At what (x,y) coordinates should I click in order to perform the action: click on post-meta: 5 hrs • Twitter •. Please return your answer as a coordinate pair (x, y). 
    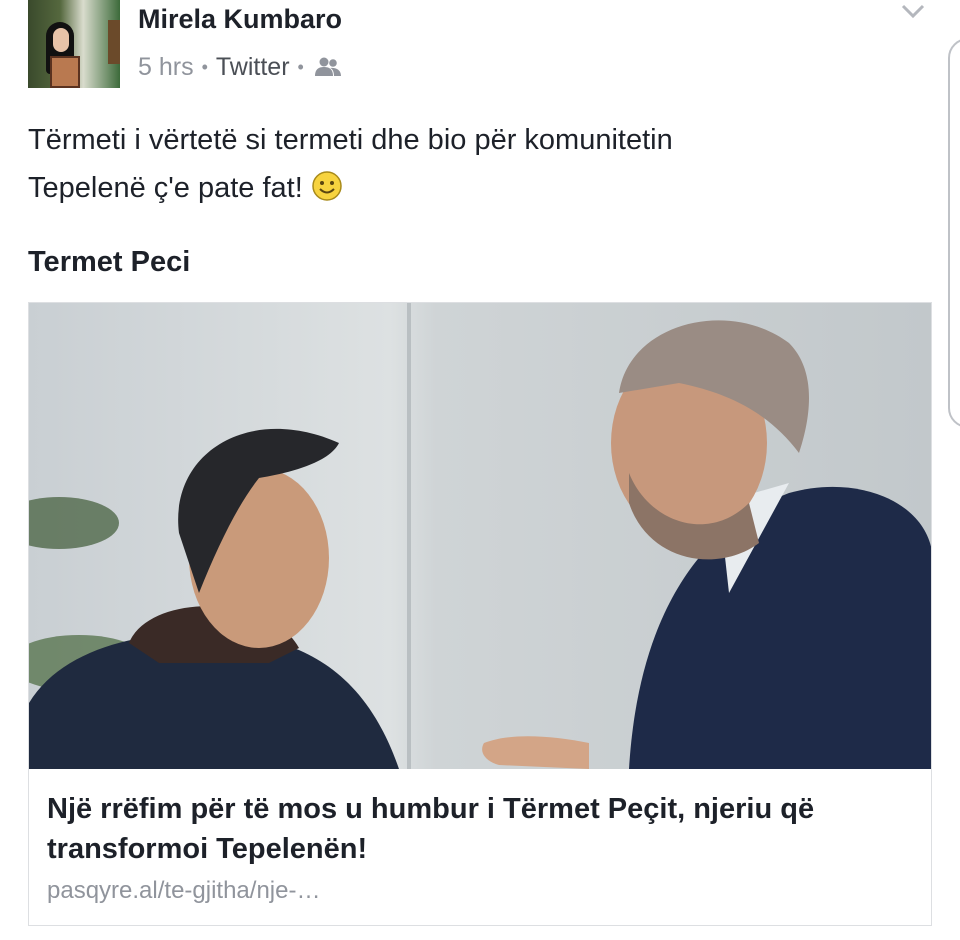
    Looking at the image, I should click on (240, 67).